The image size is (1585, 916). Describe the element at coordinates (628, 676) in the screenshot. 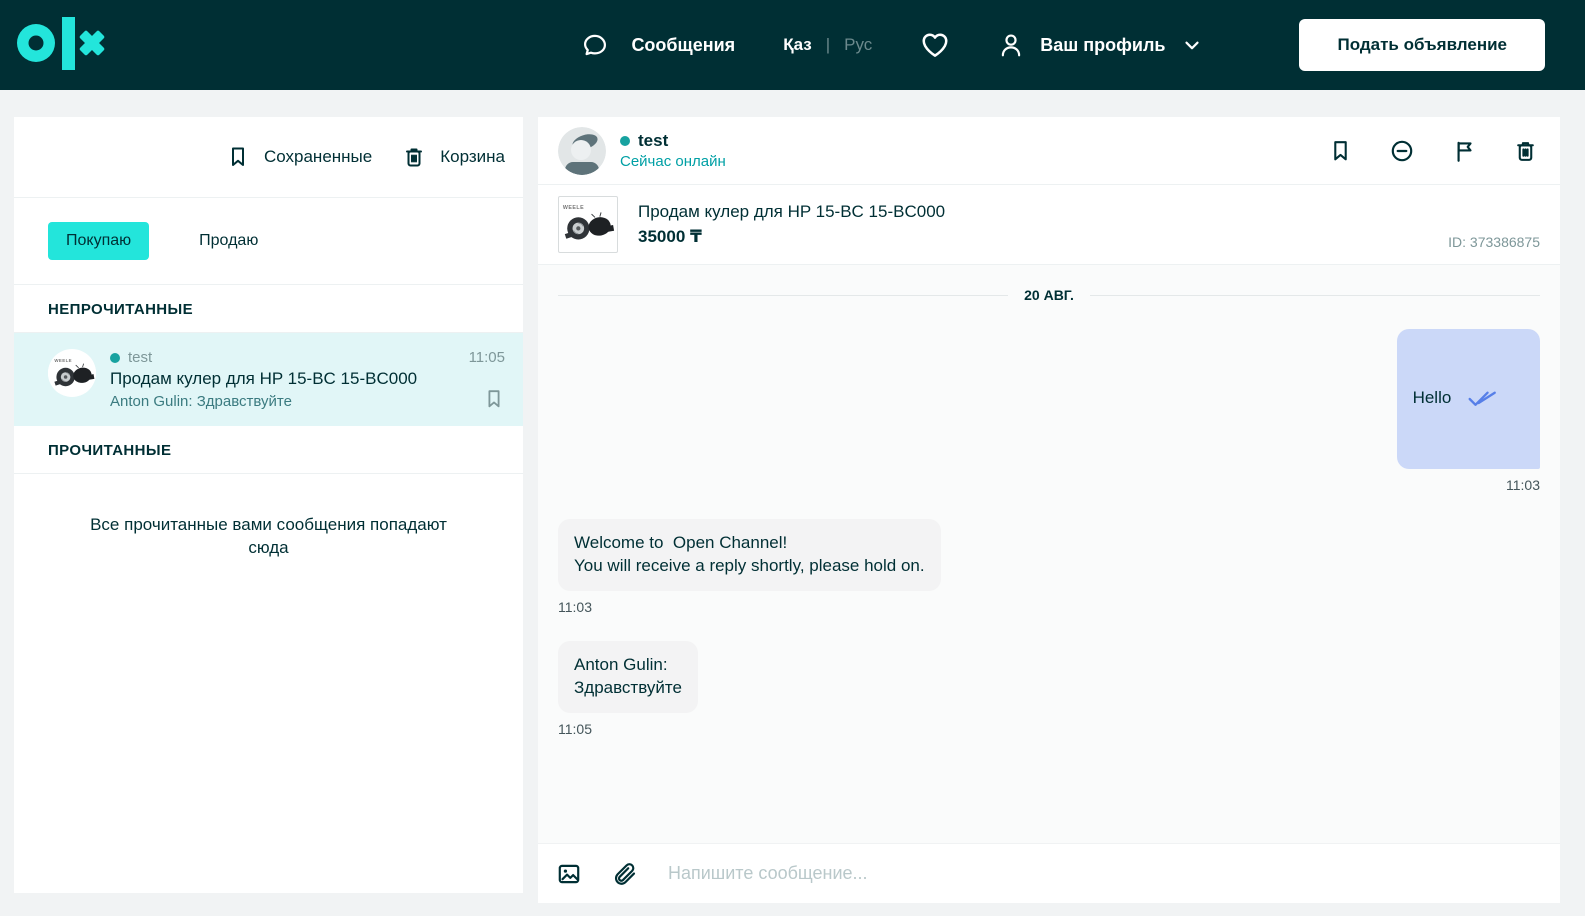

I see `message-bubble: Anton Gulin: Здравствуйте` at that location.